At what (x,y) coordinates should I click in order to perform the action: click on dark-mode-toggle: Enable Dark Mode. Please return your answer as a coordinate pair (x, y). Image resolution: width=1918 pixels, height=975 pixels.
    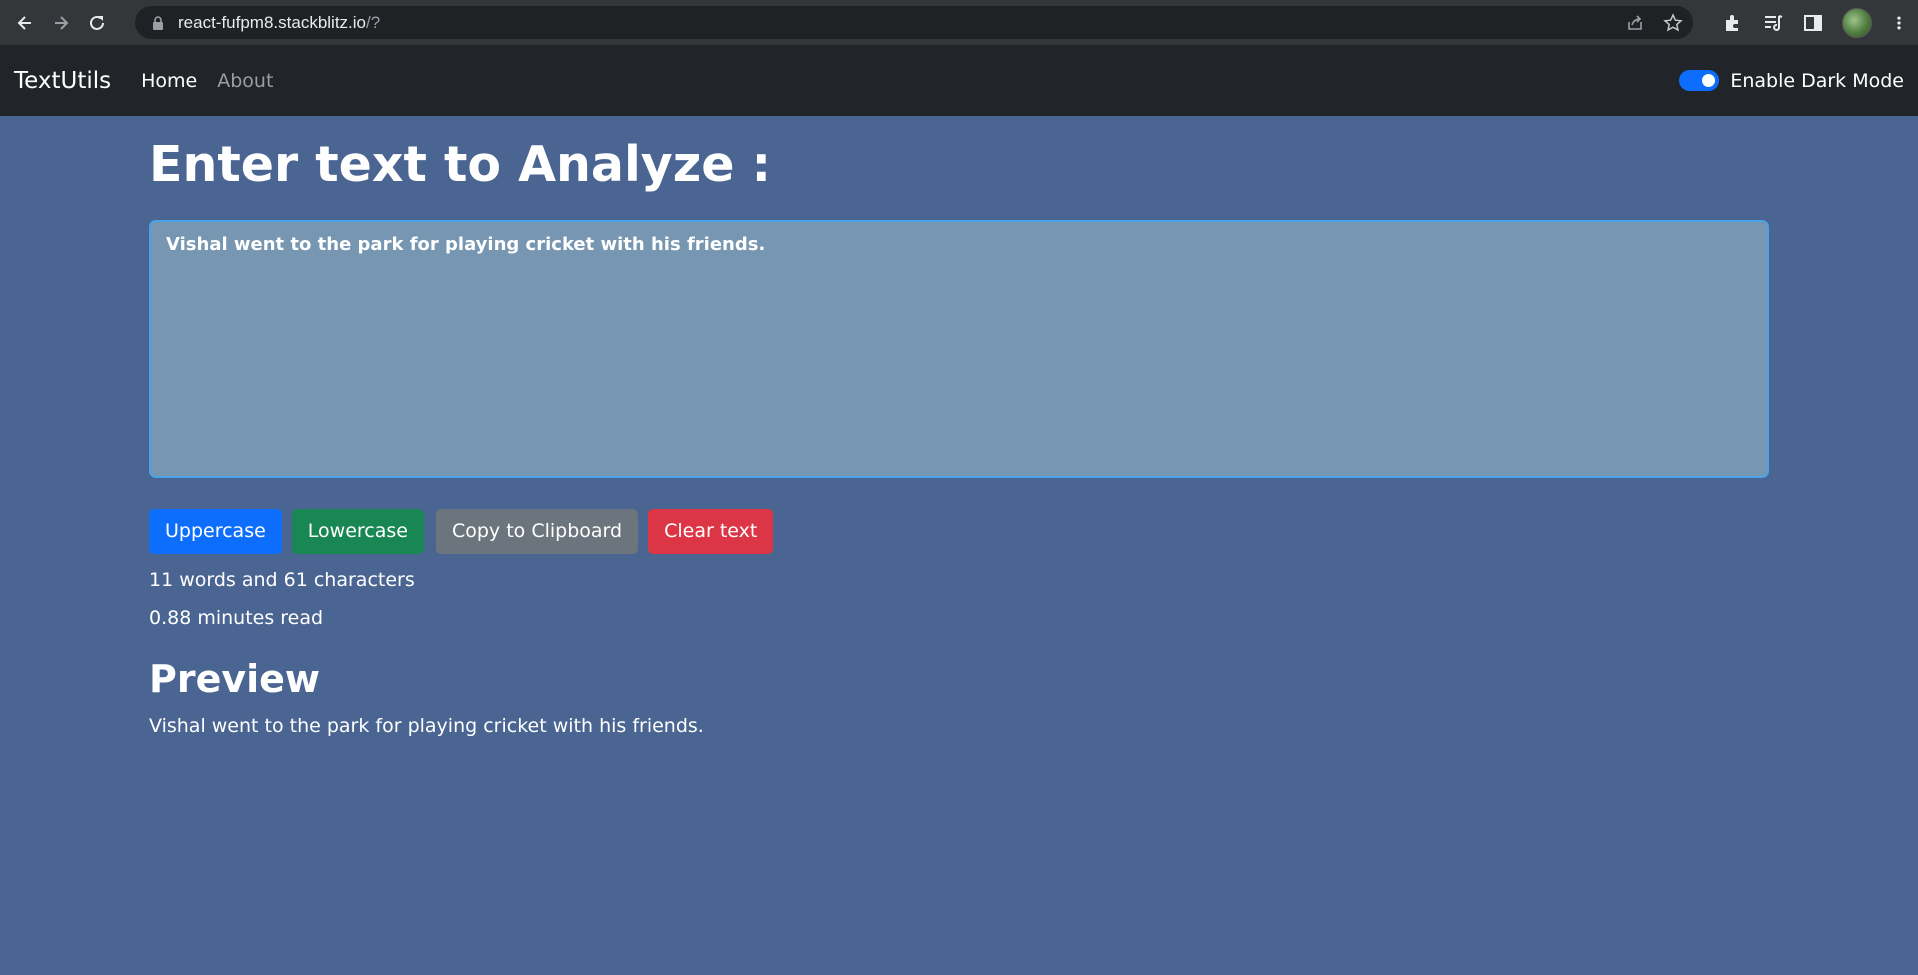
    Looking at the image, I should click on (1791, 80).